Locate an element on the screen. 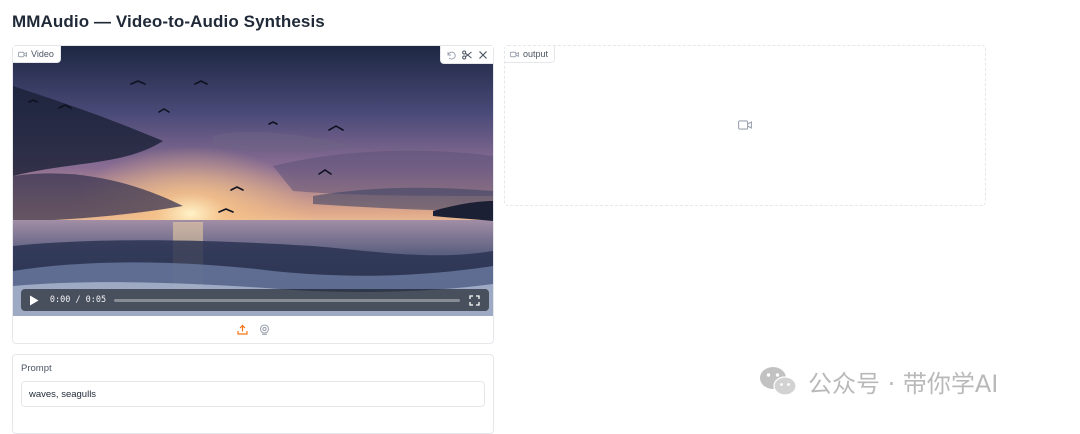 The width and height of the screenshot is (1080, 434). undo-icon is located at coordinates (451, 55).